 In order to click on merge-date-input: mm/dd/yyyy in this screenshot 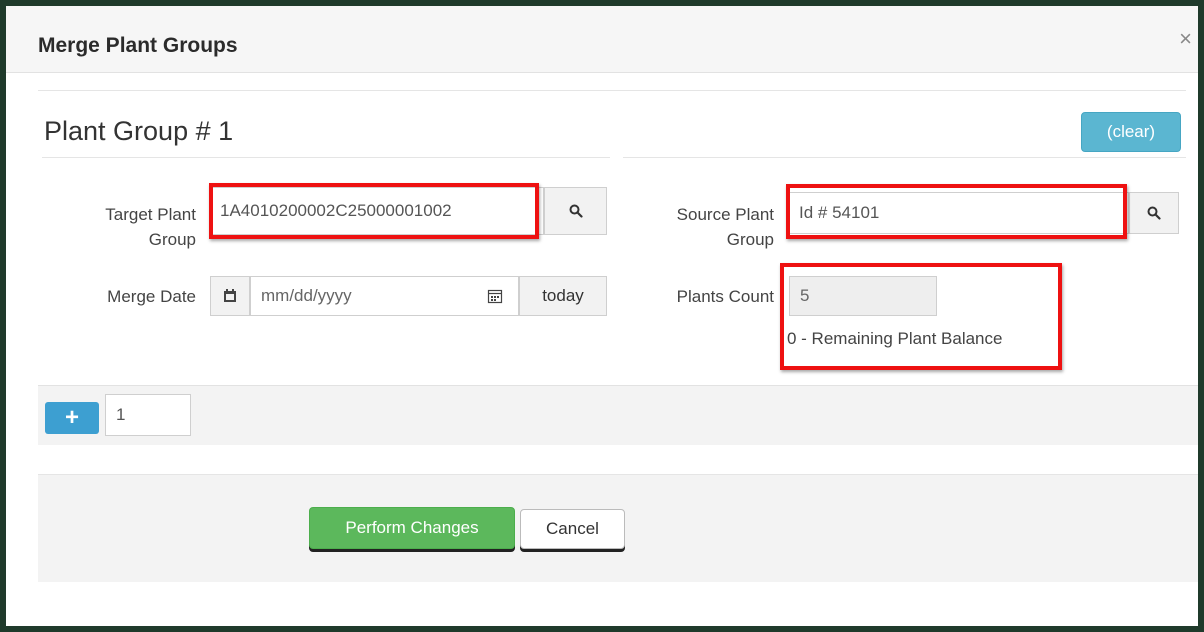, I will do `click(384, 296)`.